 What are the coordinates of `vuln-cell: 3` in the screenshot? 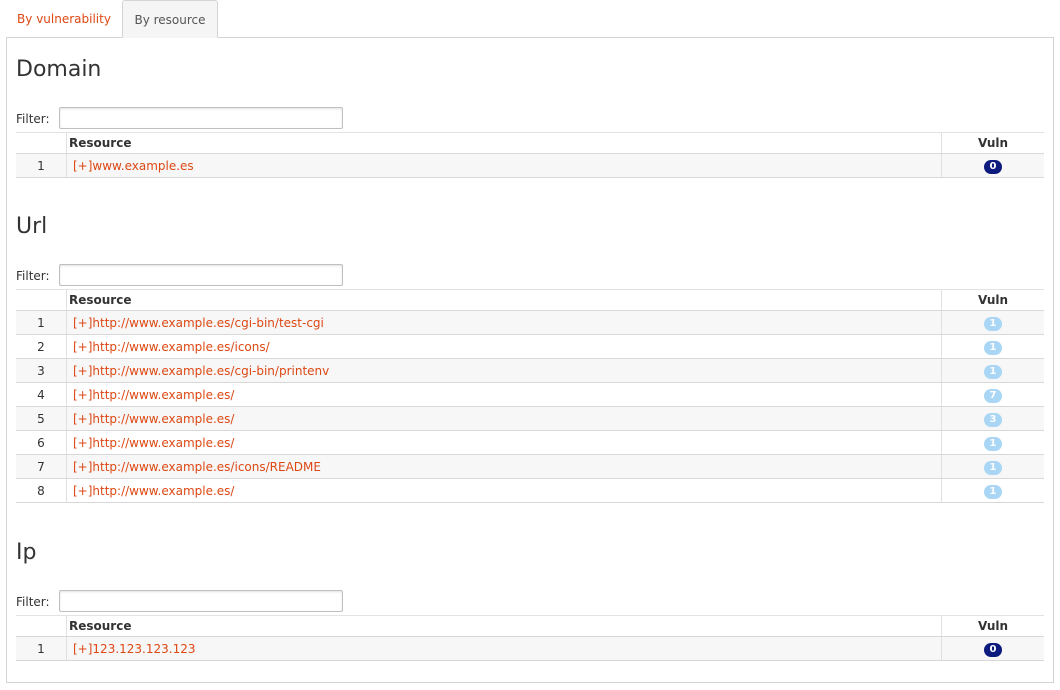 It's located at (993, 418).